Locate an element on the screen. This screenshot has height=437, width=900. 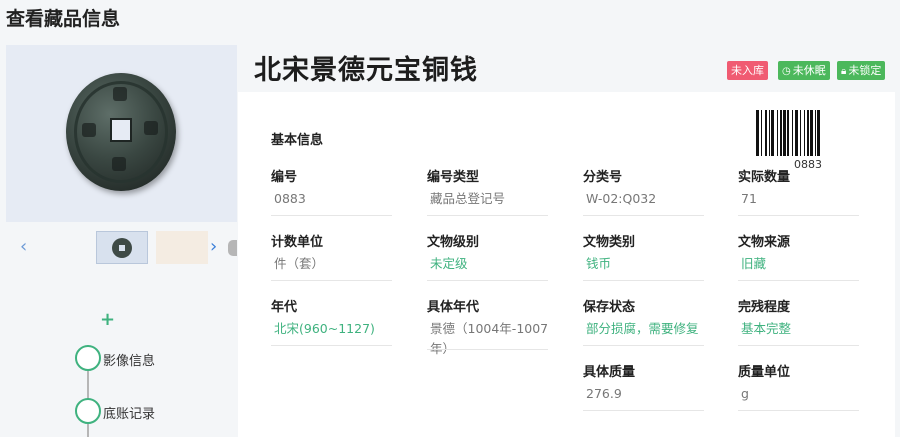
field-value: 0883 is located at coordinates (290, 198).